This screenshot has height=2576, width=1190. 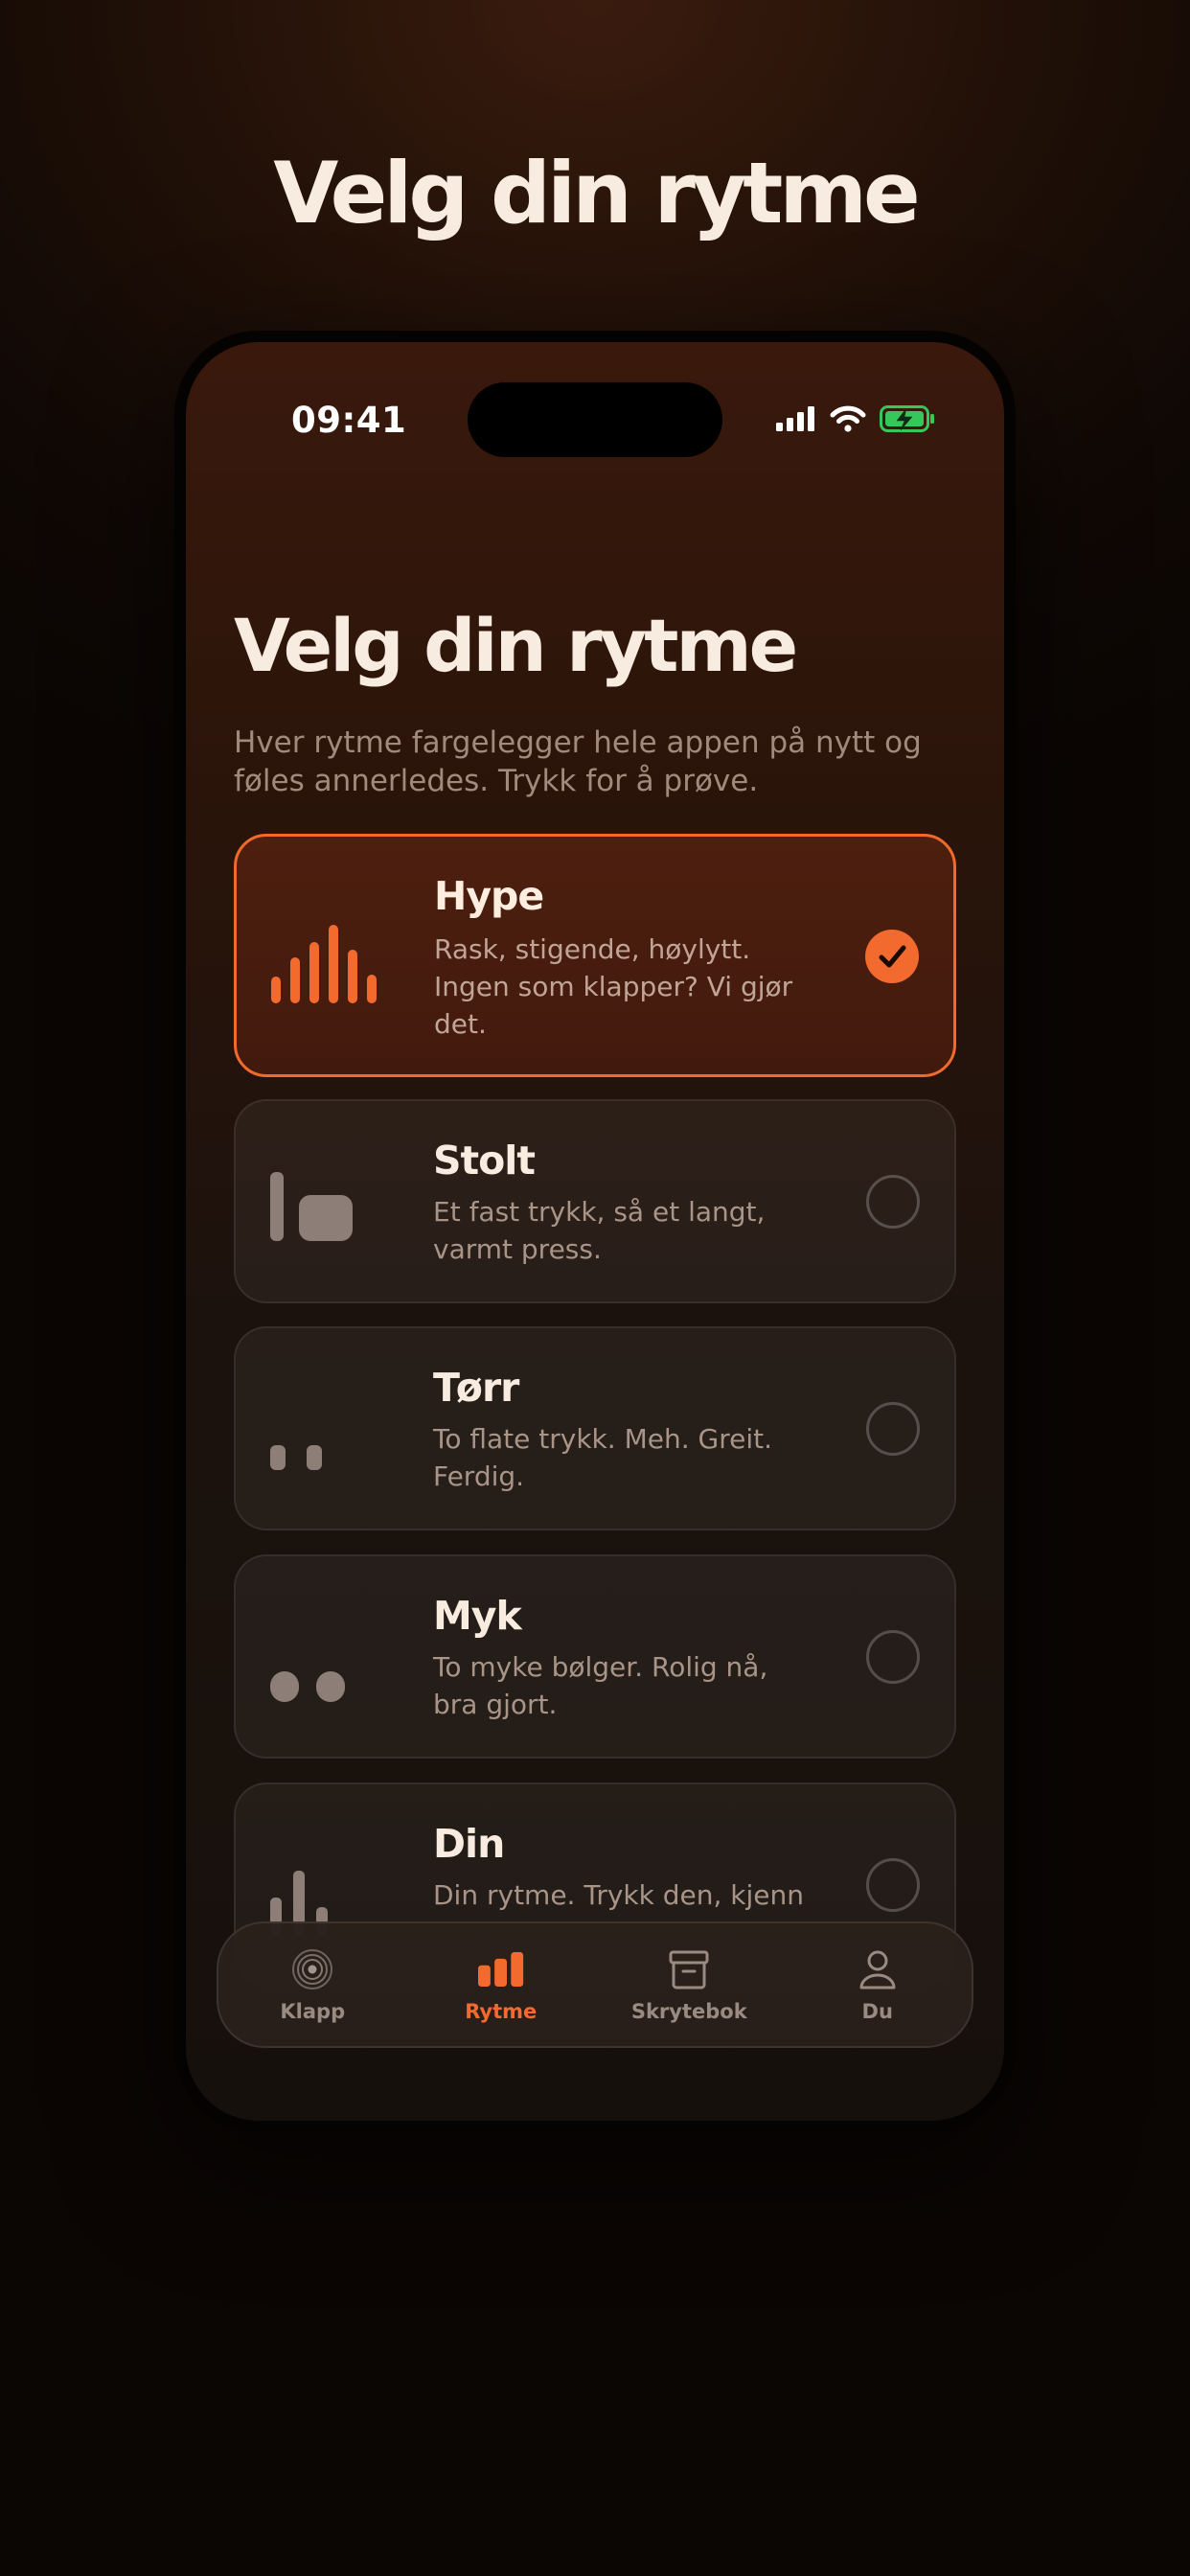 I want to click on status-icons, so click(x=856, y=418).